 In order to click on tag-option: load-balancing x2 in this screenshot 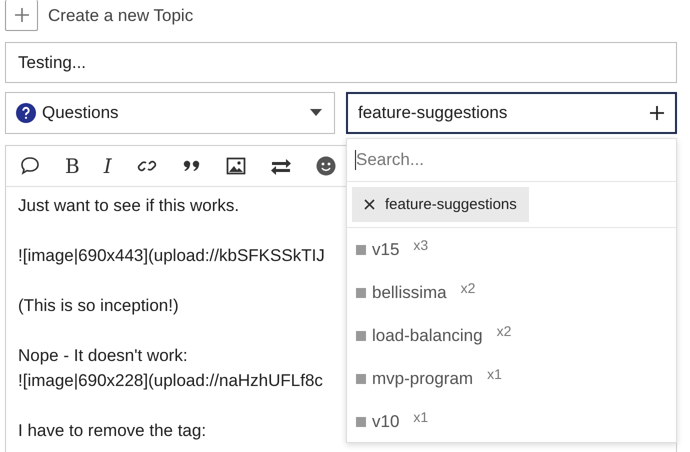, I will do `click(511, 335)`.